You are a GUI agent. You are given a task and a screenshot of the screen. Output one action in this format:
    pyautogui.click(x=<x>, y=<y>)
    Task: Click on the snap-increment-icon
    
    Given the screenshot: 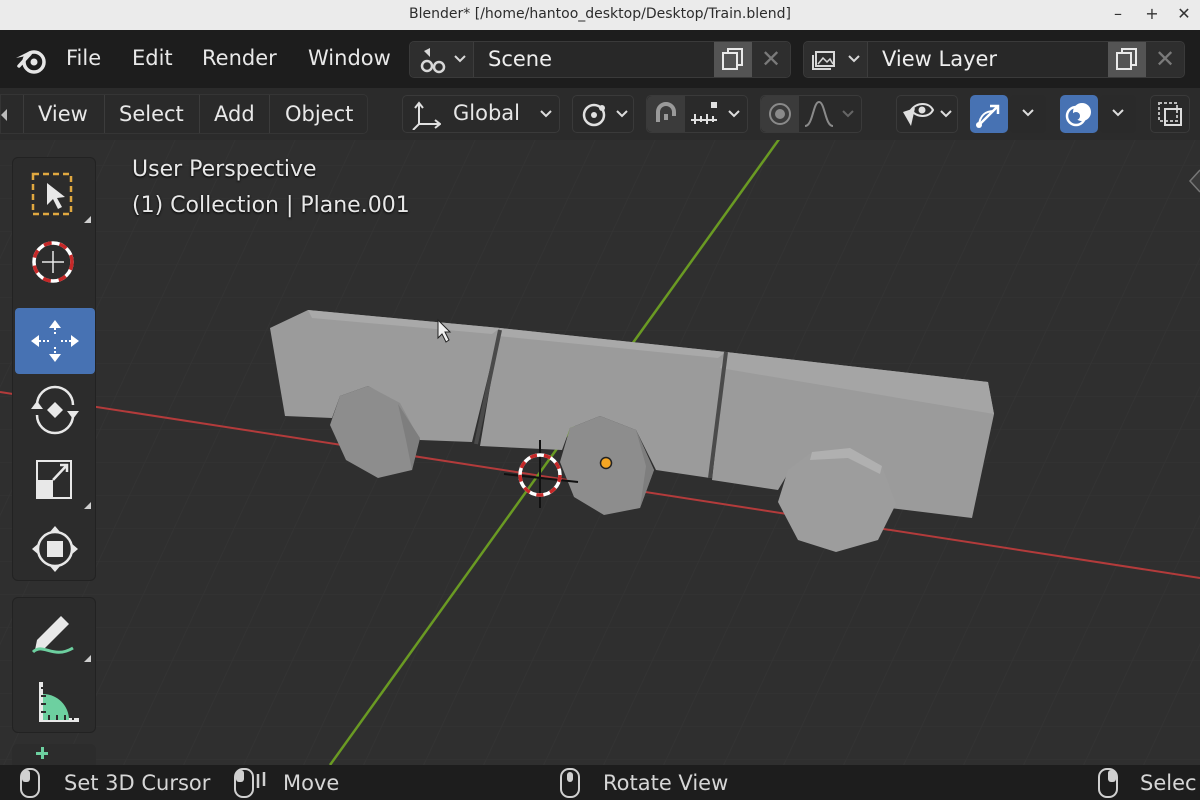 What is the action you would take?
    pyautogui.click(x=704, y=113)
    